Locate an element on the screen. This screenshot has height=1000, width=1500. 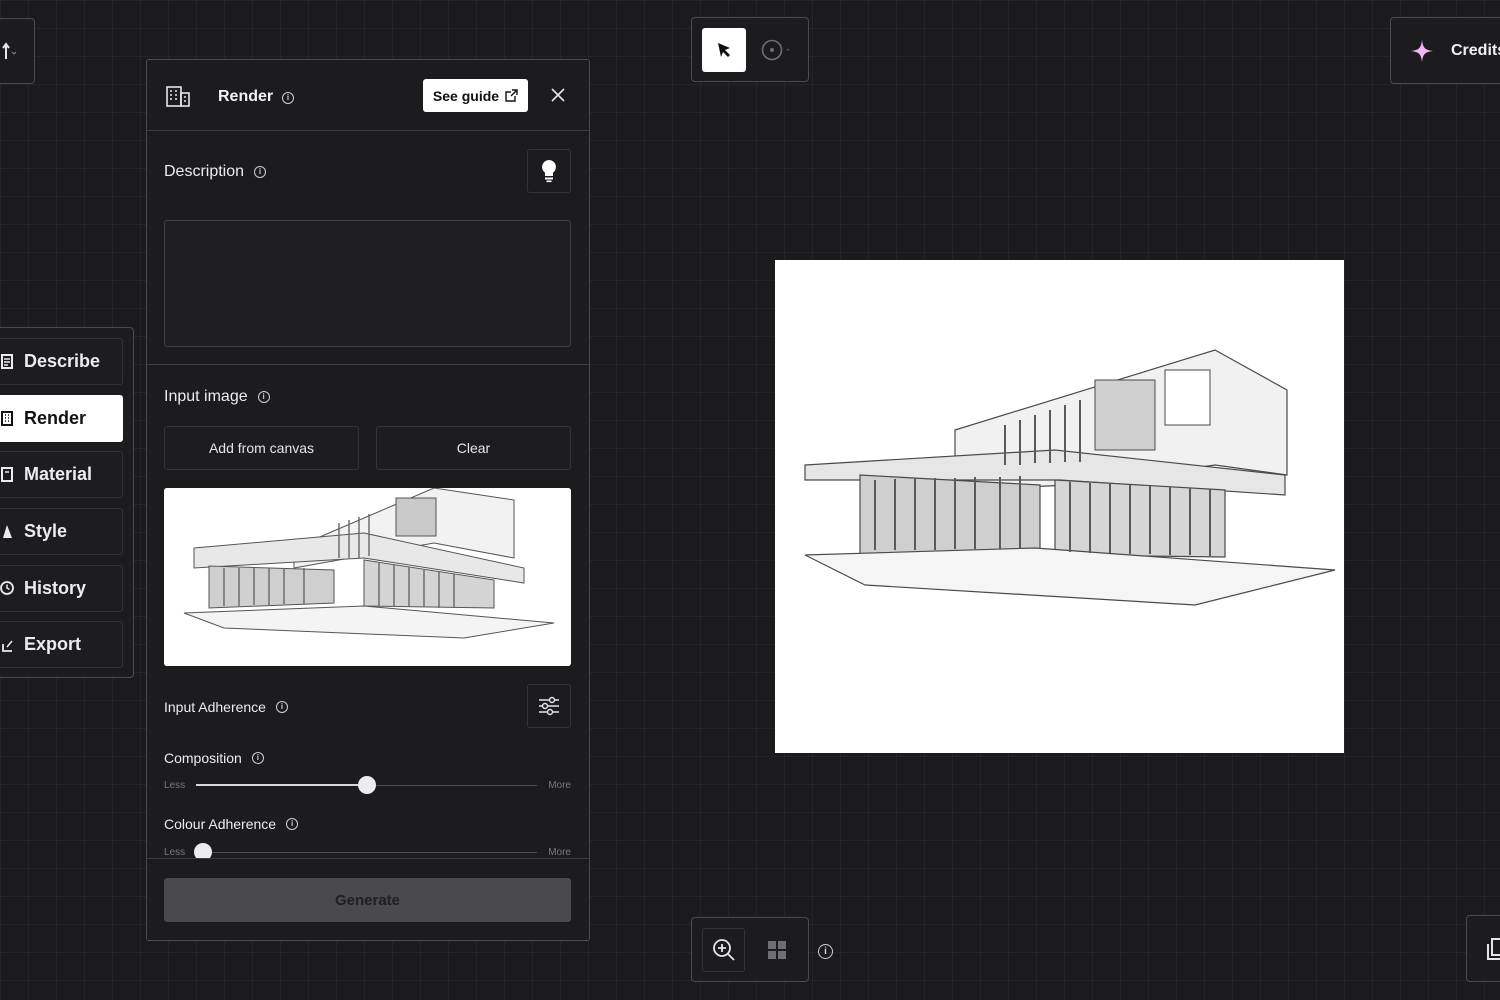
top-toolbar is located at coordinates (750, 49).